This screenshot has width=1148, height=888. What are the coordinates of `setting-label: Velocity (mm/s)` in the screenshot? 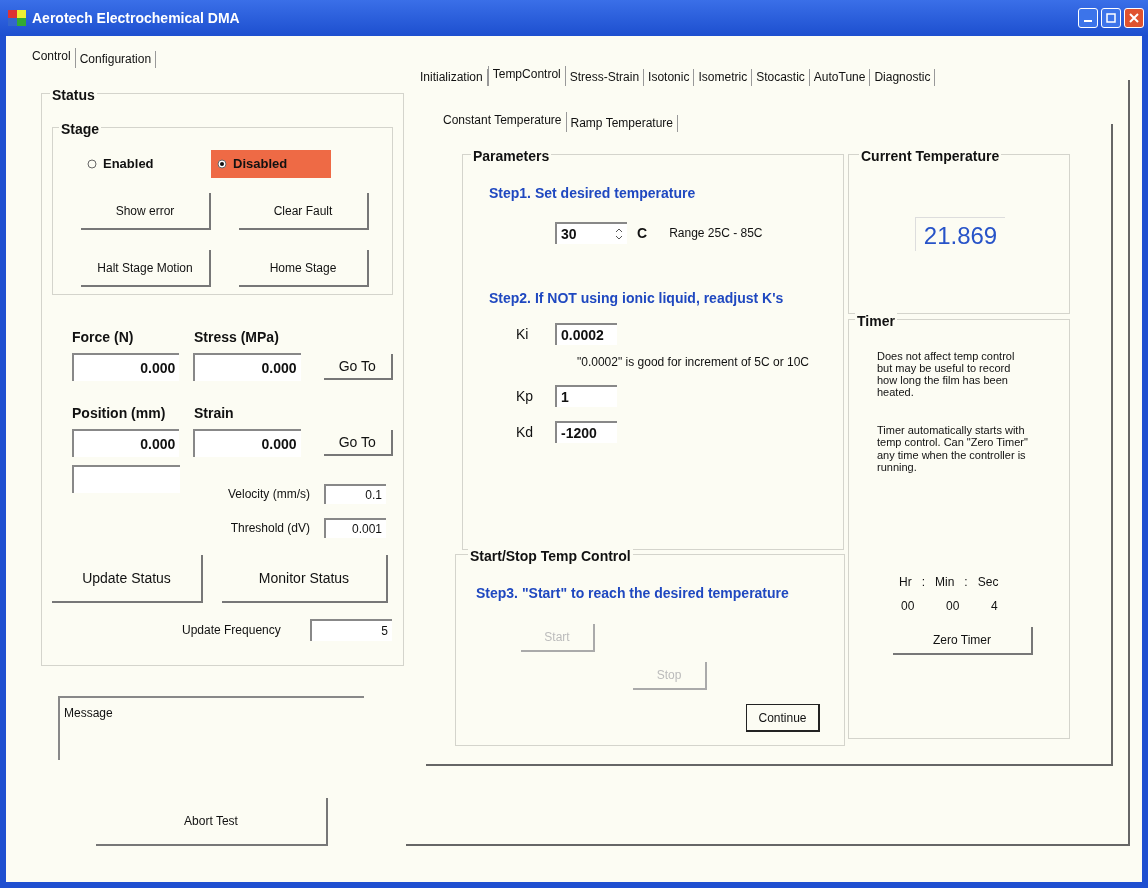 It's located at (269, 494).